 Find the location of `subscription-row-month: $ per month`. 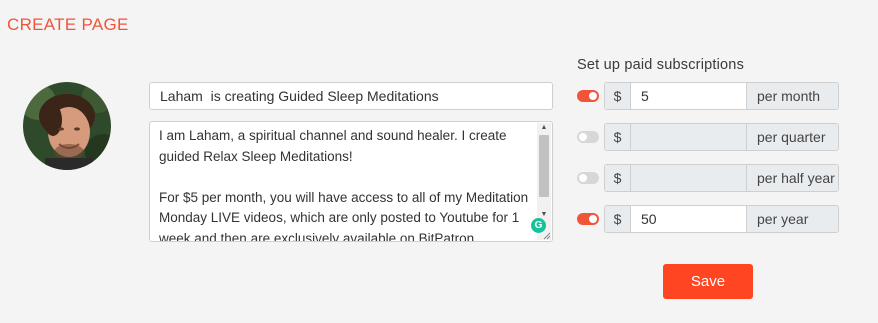

subscription-row-month: $ per month is located at coordinates (708, 96).